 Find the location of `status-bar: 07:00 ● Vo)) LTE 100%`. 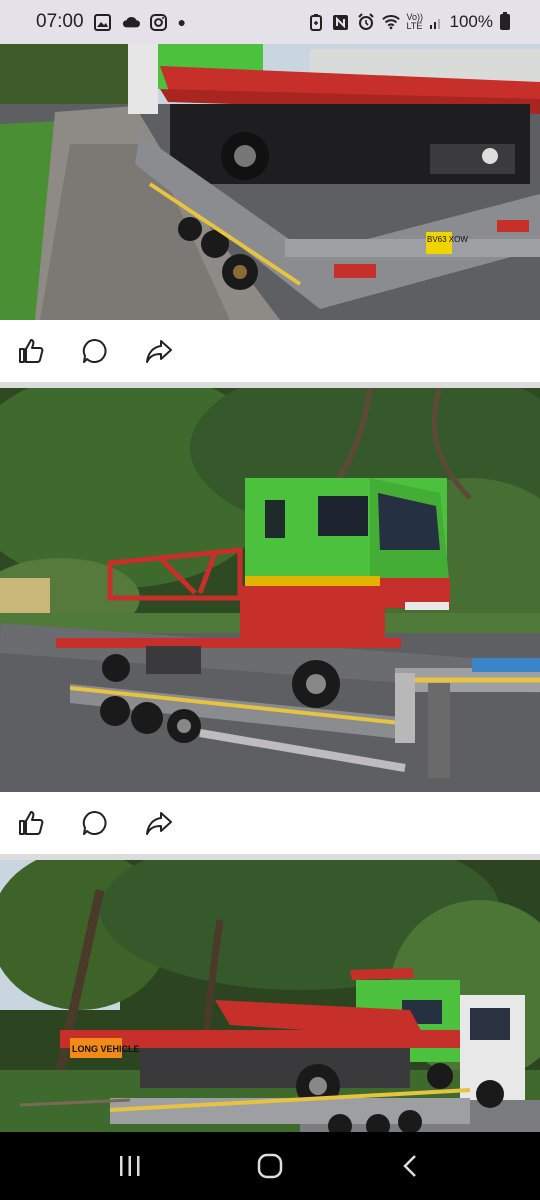

status-bar: 07:00 ● Vo)) LTE 100% is located at coordinates (270, 22).